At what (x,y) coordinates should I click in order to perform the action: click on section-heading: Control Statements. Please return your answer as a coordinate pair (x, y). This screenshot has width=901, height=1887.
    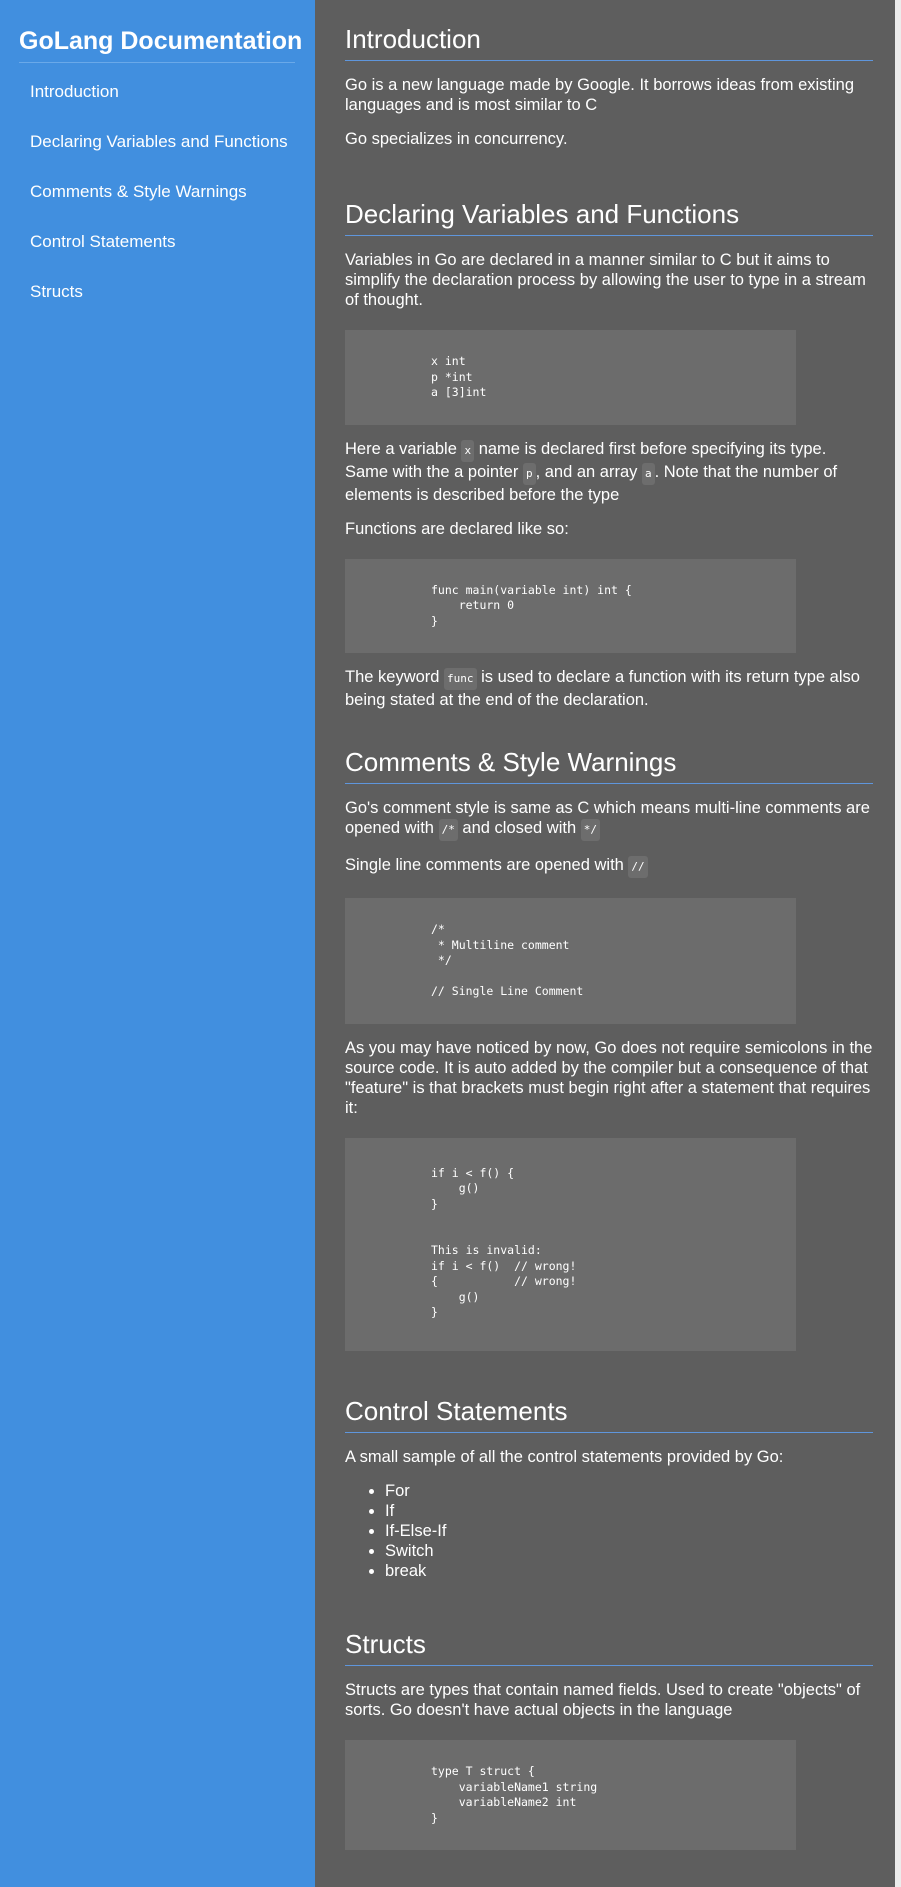
    Looking at the image, I should click on (609, 1413).